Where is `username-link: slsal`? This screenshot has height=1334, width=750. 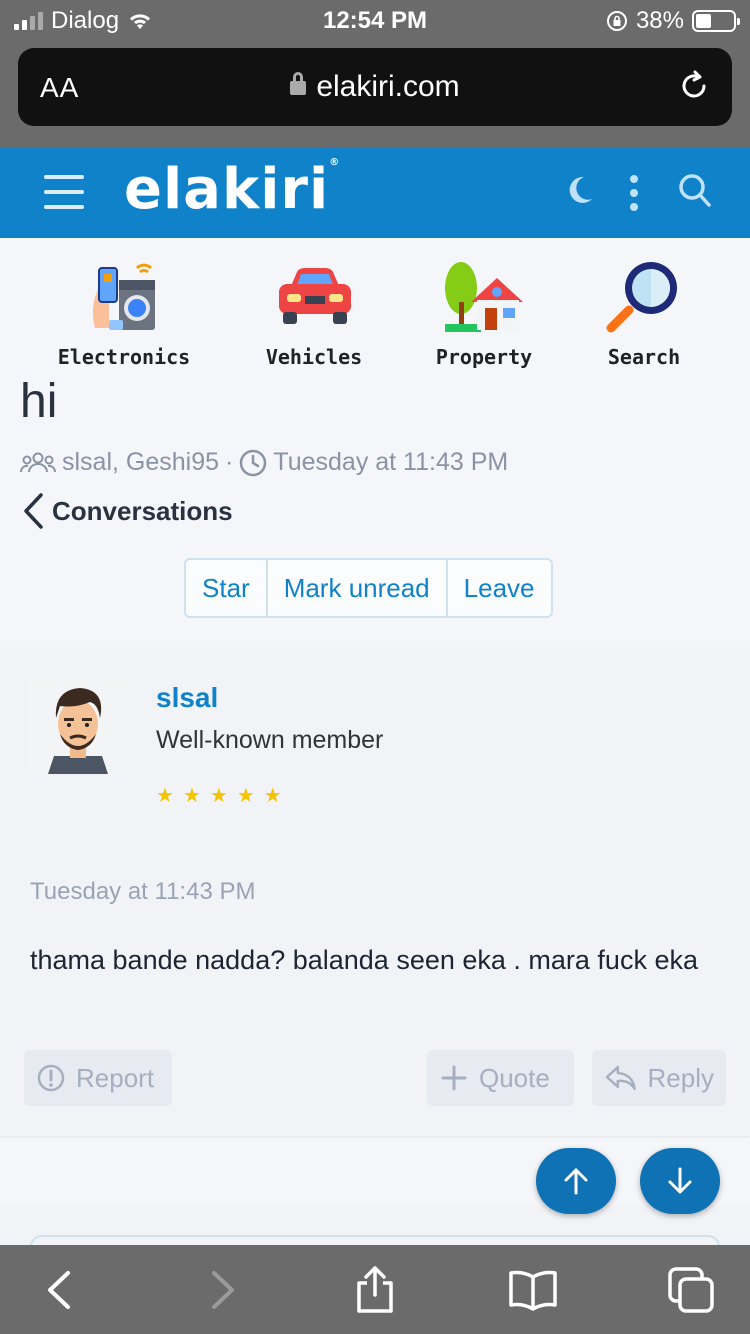
username-link: slsal is located at coordinates (187, 698).